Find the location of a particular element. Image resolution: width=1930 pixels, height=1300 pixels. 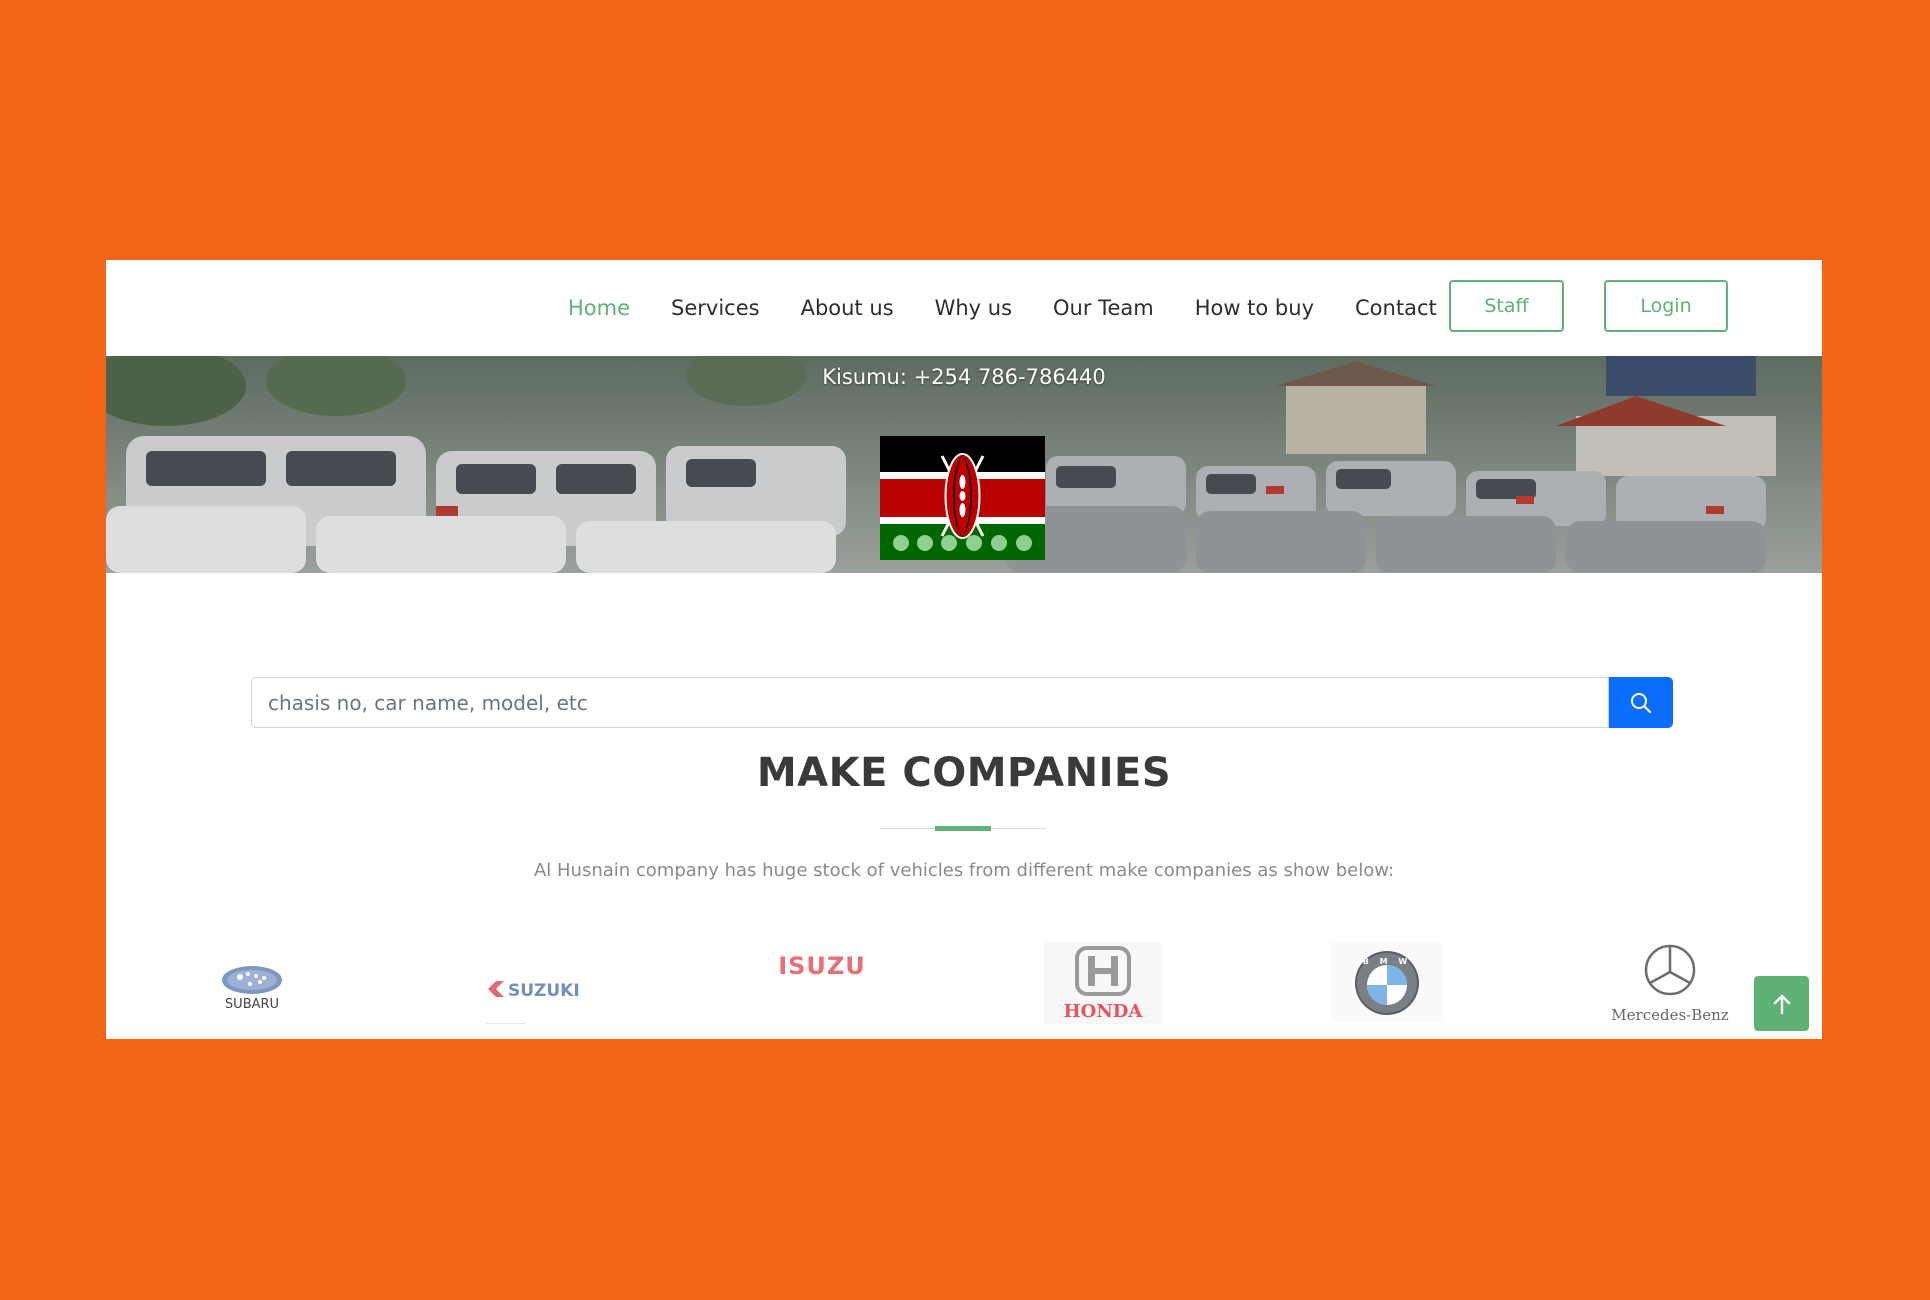

login-button: Login is located at coordinates (1666, 306).